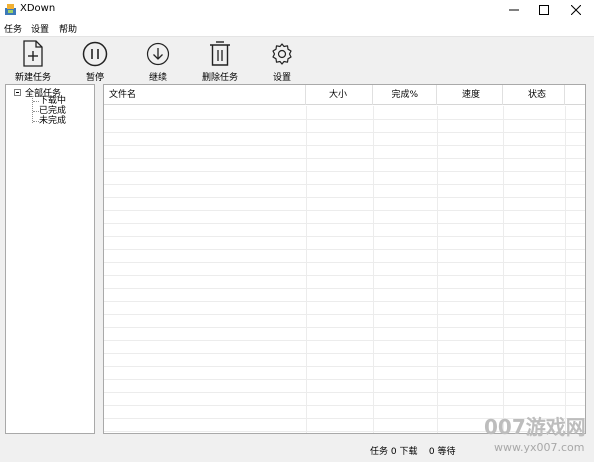  I want to click on menu-bar: 任务 设置 帮助, so click(297, 27).